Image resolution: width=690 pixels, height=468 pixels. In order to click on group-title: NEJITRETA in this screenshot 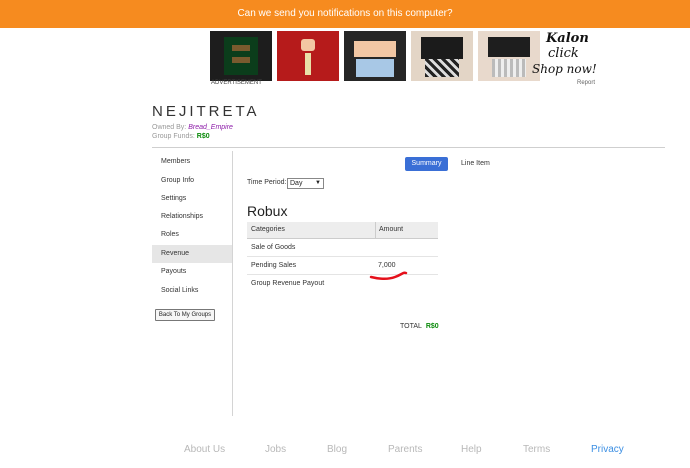, I will do `click(206, 111)`.